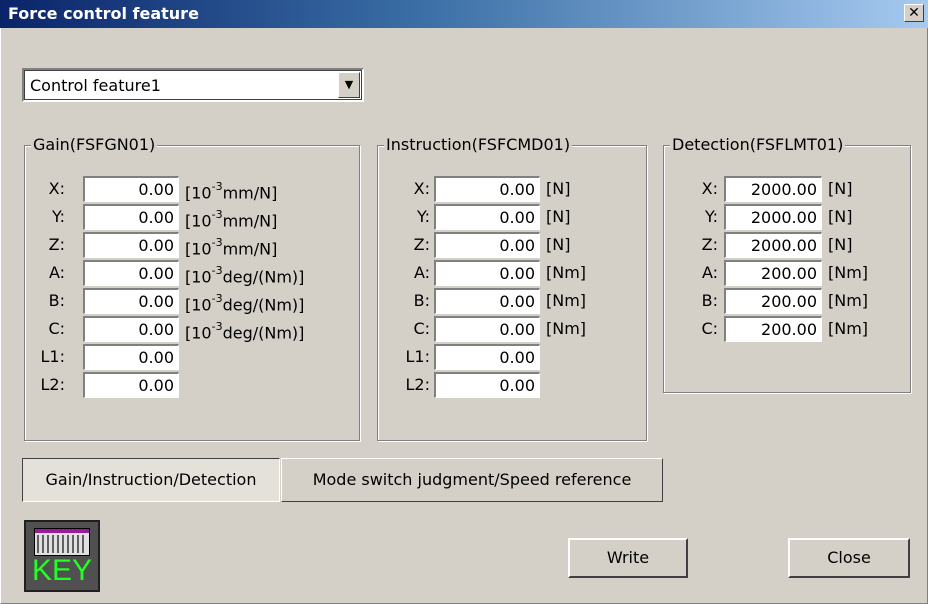  I want to click on gain-axis-label: C:, so click(56, 328).